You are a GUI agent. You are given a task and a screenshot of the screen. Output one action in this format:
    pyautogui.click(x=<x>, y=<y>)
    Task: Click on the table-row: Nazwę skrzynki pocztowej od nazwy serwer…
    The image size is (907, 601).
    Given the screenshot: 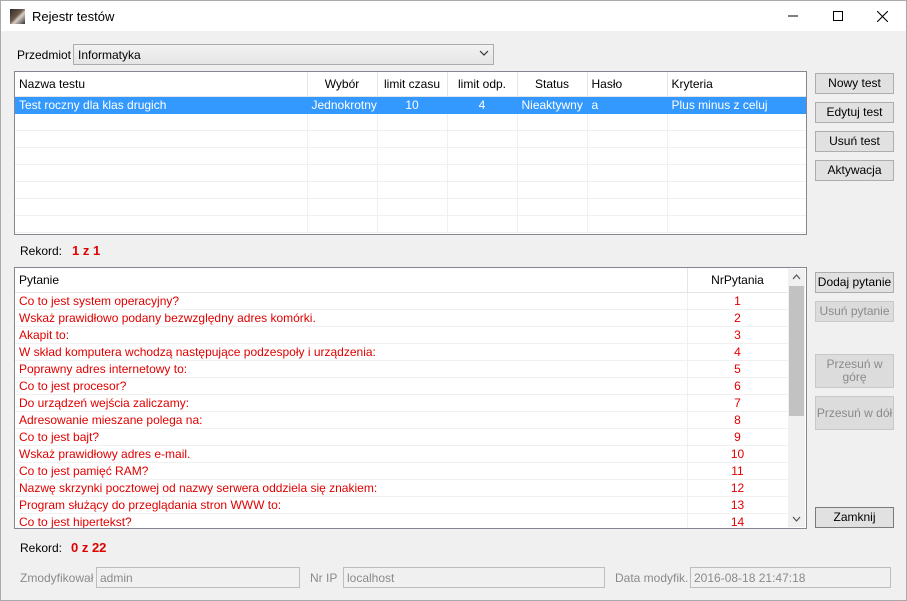 What is the action you would take?
    pyautogui.click(x=402, y=488)
    